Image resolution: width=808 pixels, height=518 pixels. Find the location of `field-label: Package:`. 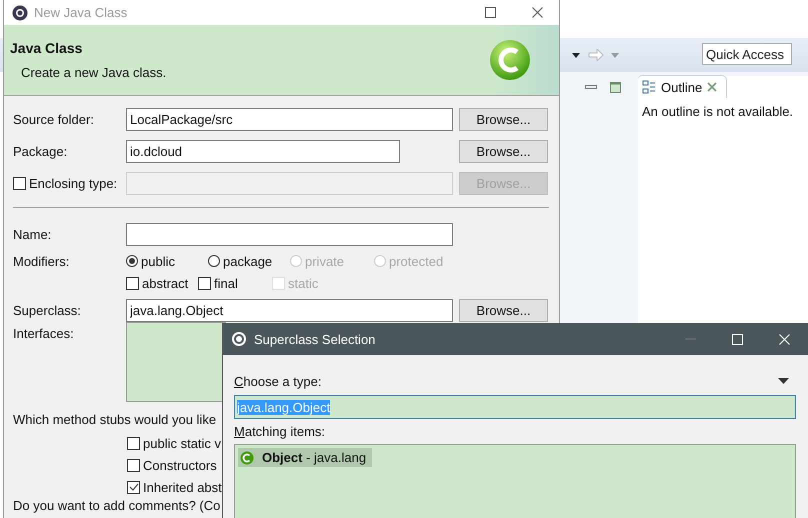

field-label: Package: is located at coordinates (40, 151).